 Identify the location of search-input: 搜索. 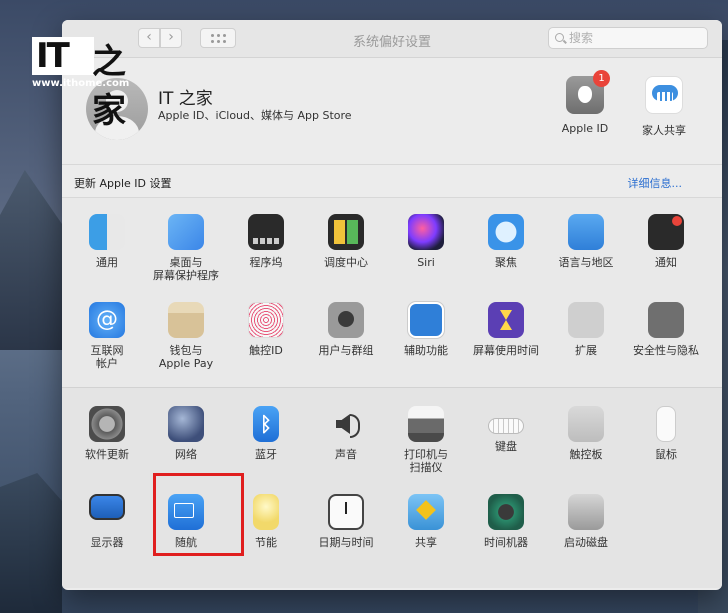
(628, 38).